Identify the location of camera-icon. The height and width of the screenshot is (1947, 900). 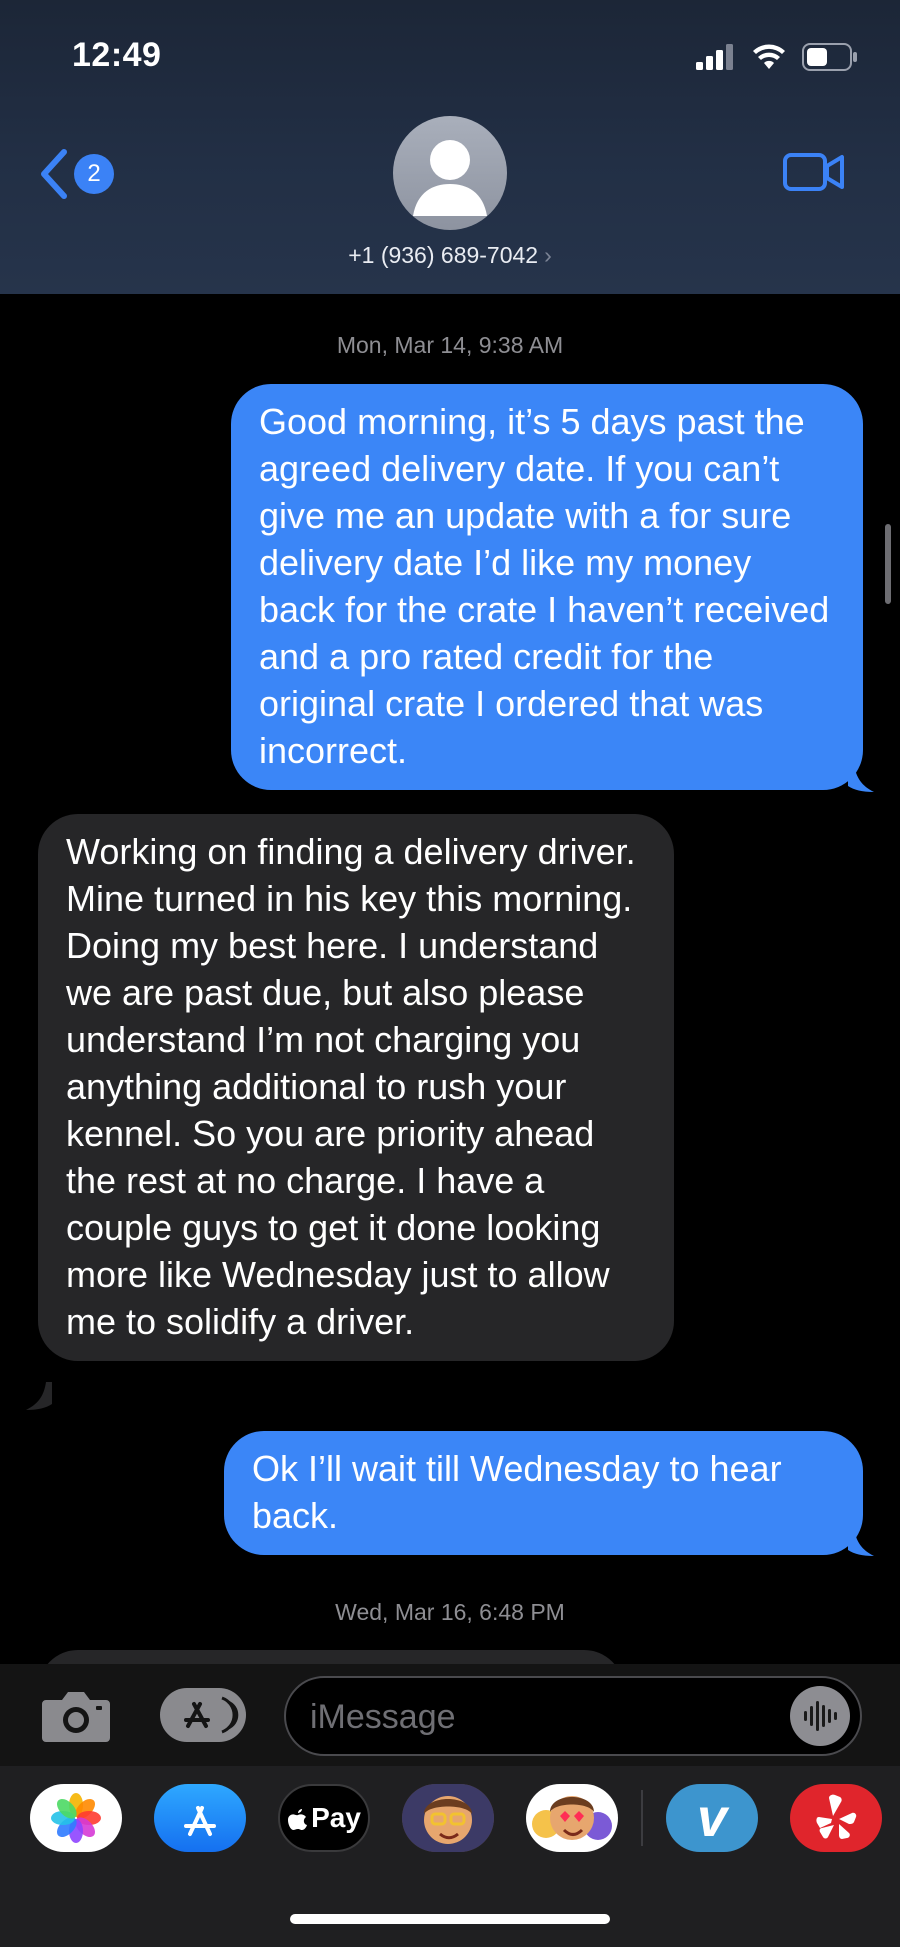
(76, 1715).